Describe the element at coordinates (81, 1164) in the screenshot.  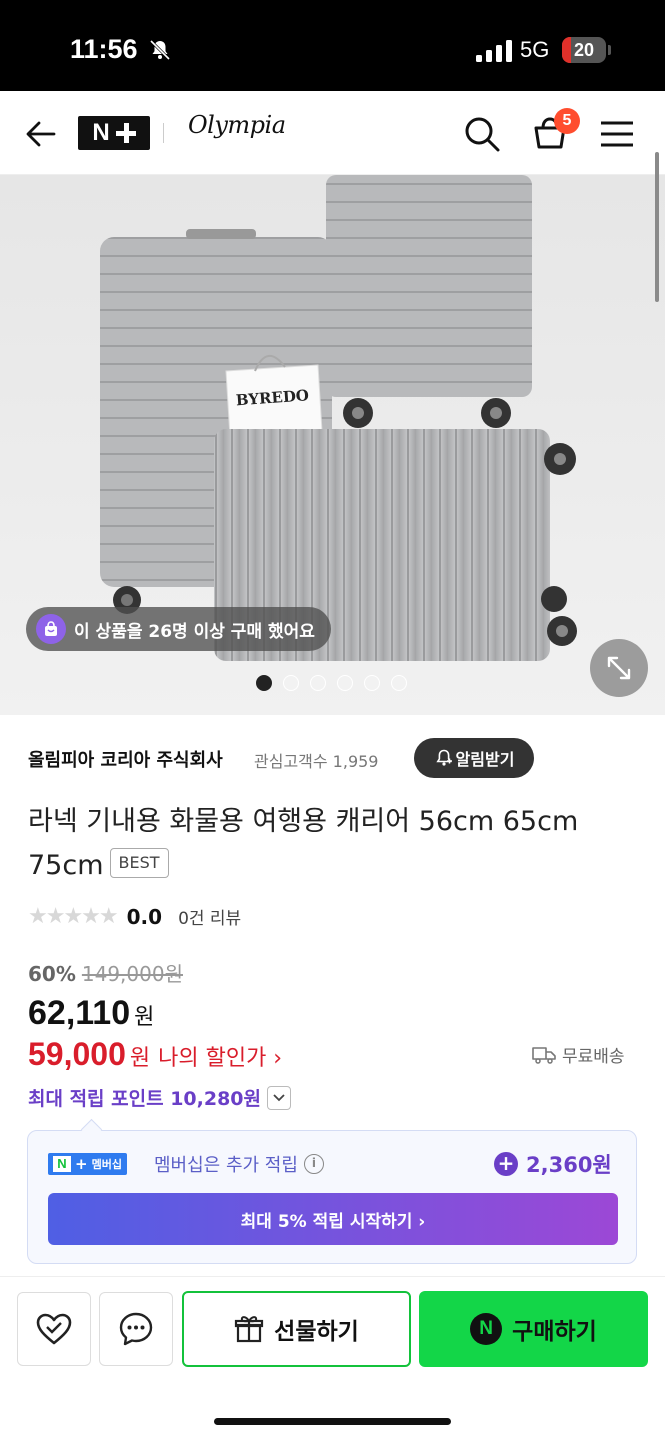
I see `plus-icon: +` at that location.